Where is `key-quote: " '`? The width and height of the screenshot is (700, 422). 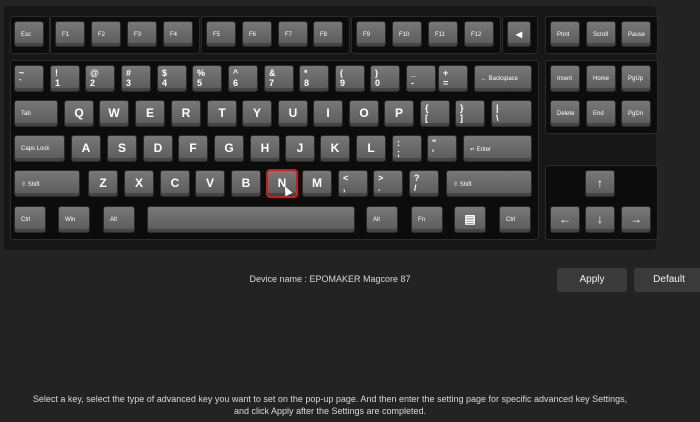
key-quote: " ' is located at coordinates (442, 148).